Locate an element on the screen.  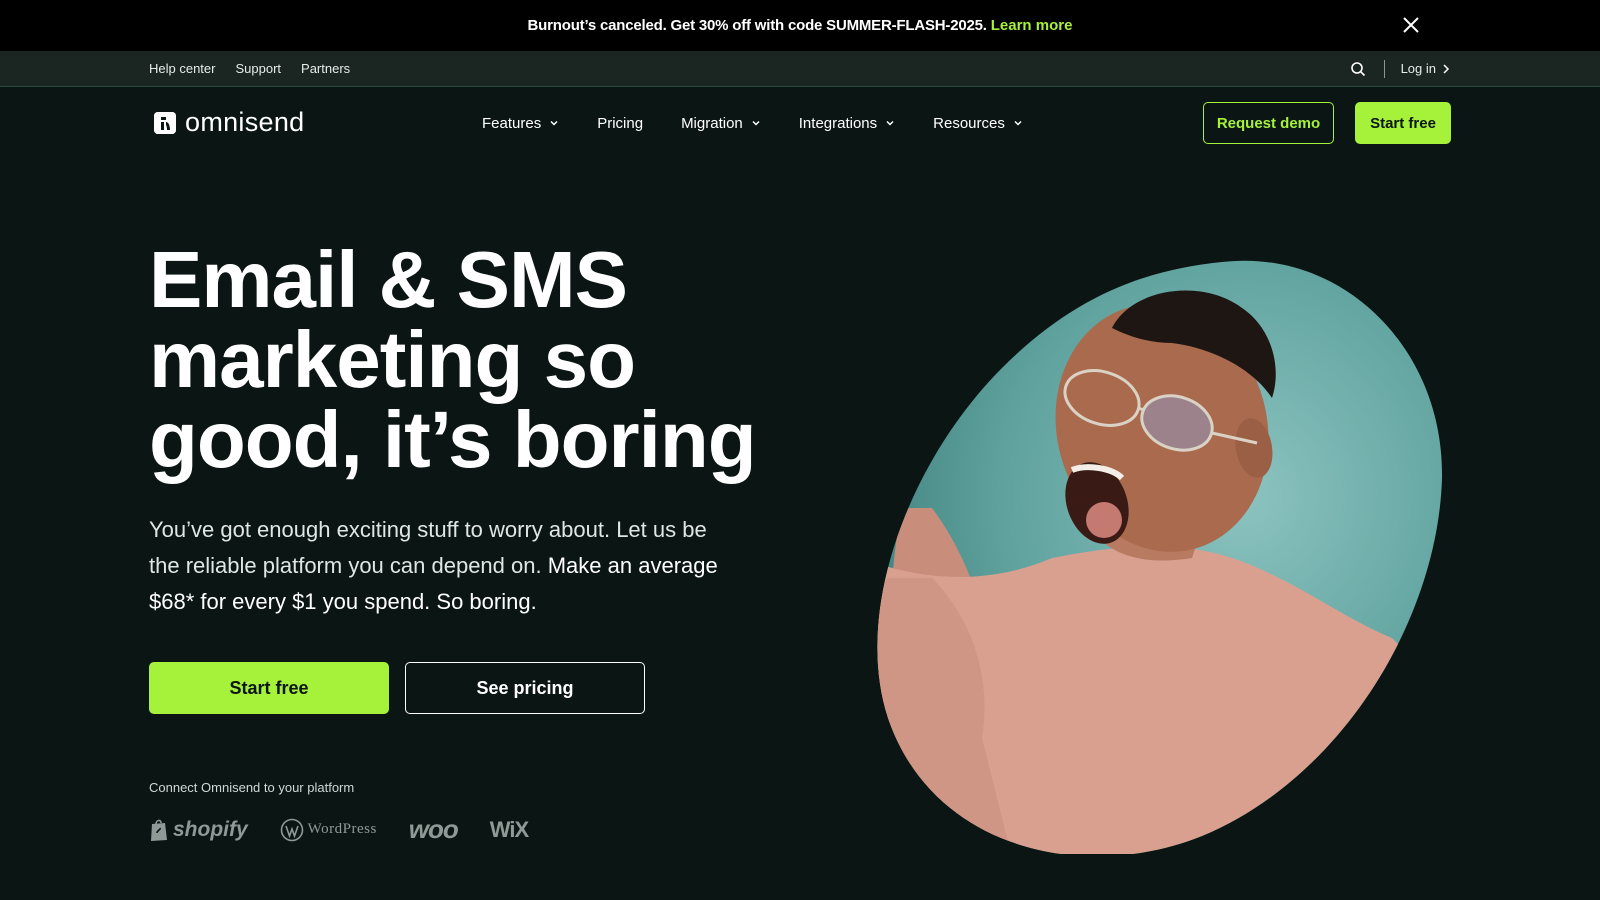
nav-item-label: Integrations is located at coordinates (838, 123).